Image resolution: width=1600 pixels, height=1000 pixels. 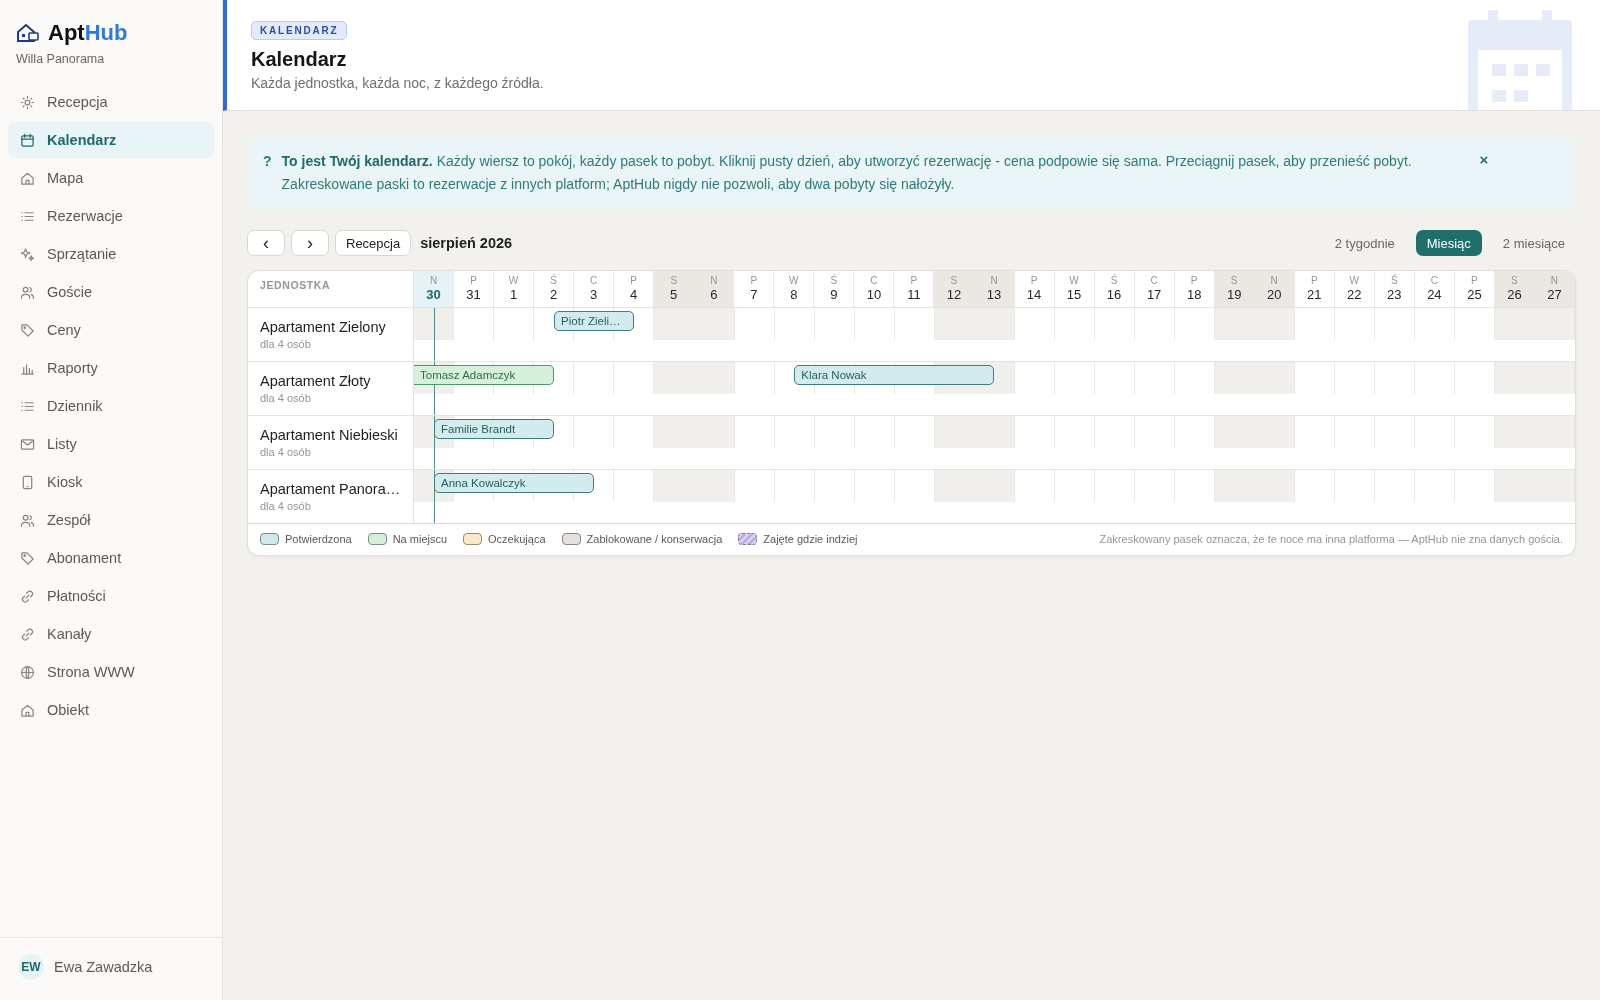 What do you see at coordinates (1354, 289) in the screenshot?
I see `day-header: W 22` at bounding box center [1354, 289].